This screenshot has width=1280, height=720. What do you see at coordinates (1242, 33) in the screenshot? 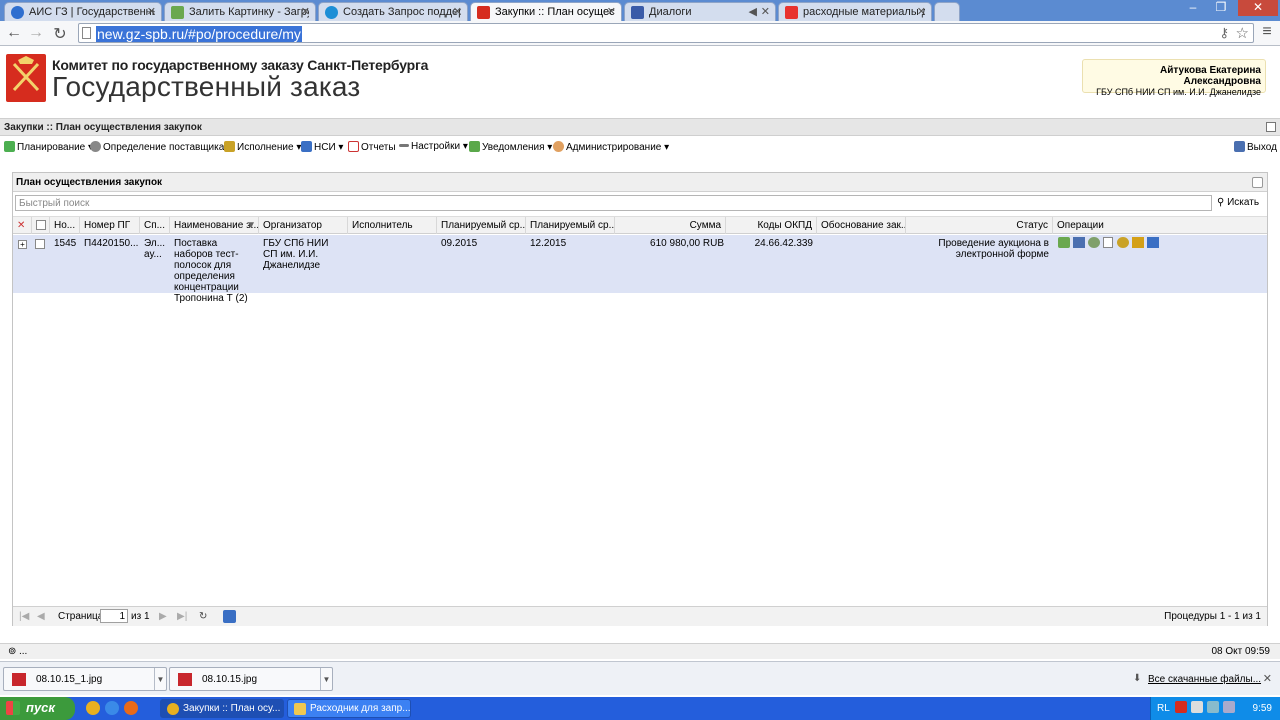
I see `star-icon: ☆` at bounding box center [1242, 33].